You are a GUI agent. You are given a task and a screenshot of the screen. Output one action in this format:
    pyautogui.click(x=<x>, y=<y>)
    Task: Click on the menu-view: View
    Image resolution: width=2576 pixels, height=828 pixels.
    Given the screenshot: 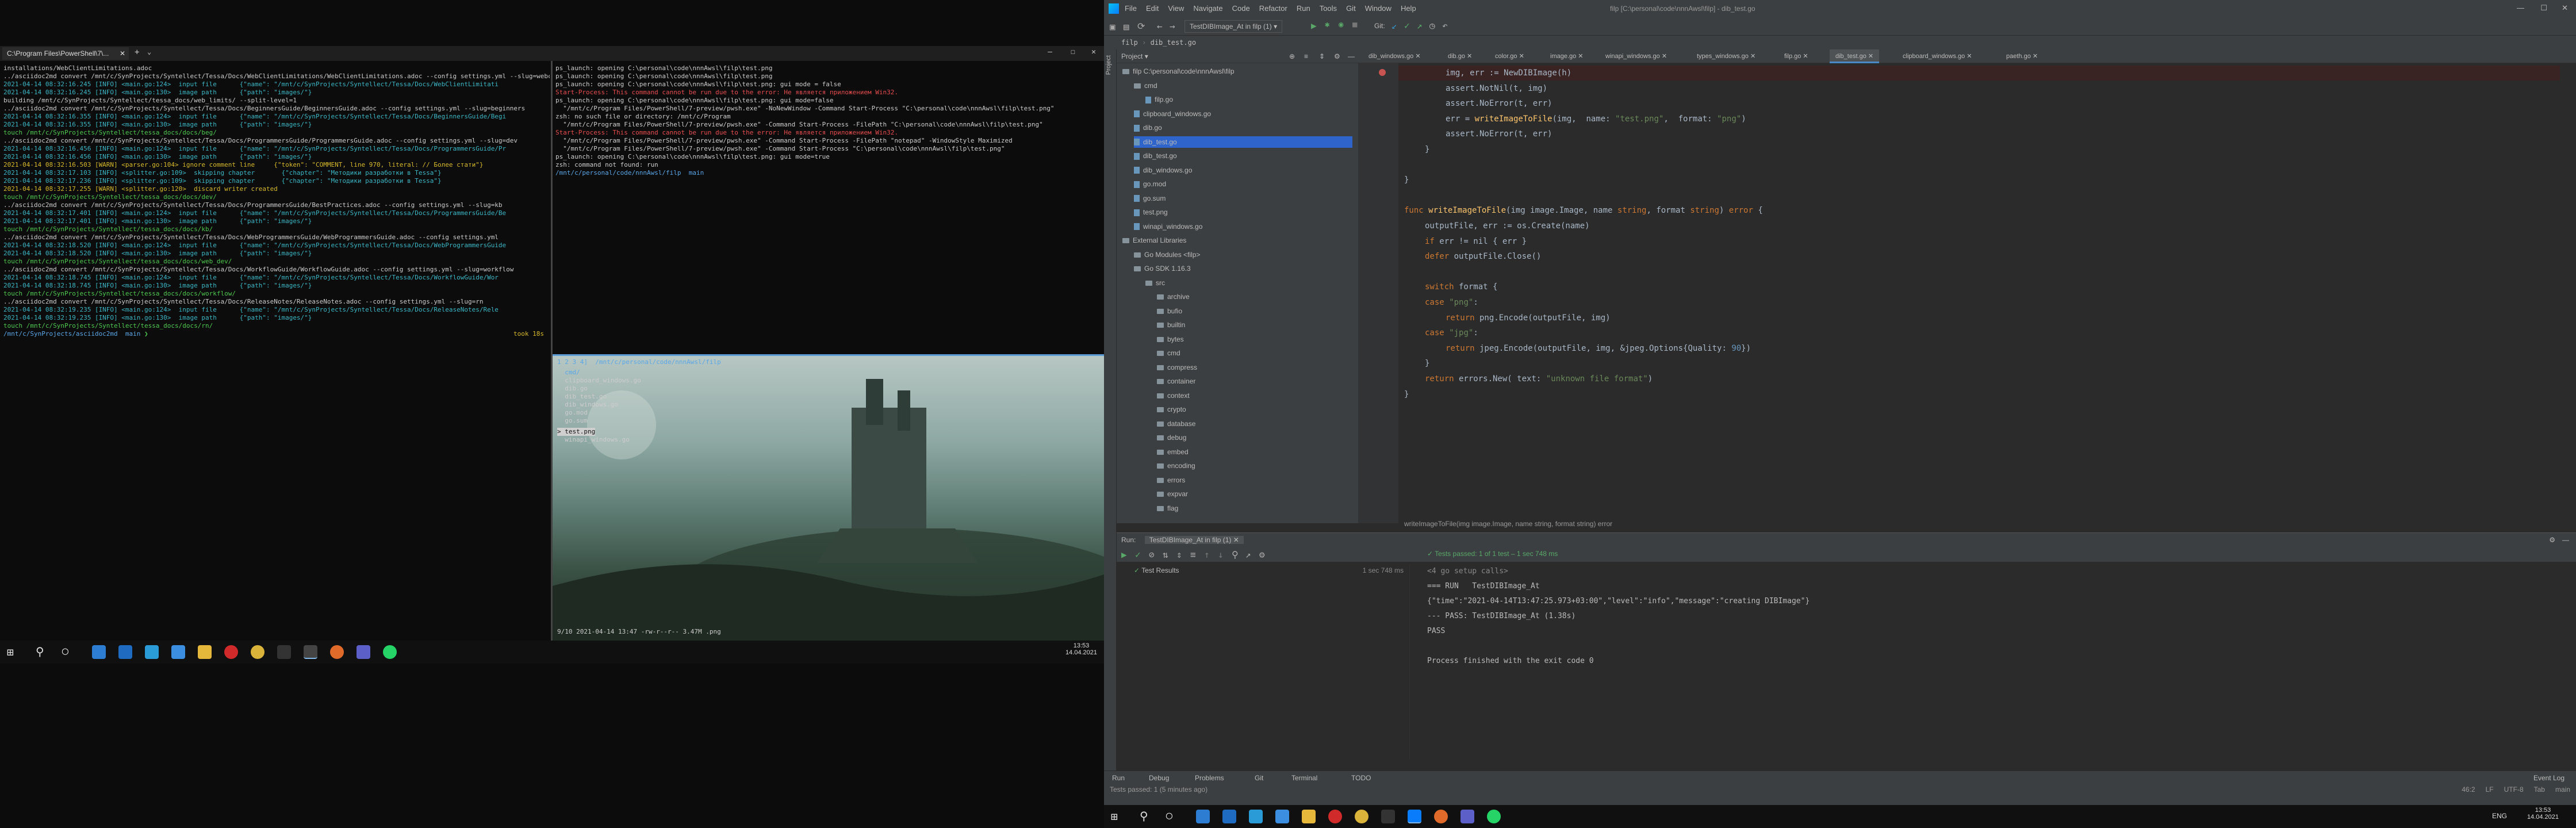 What is the action you would take?
    pyautogui.click(x=1176, y=8)
    